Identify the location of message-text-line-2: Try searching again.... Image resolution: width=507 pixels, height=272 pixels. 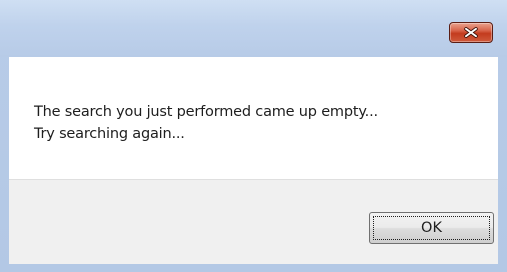
(109, 134).